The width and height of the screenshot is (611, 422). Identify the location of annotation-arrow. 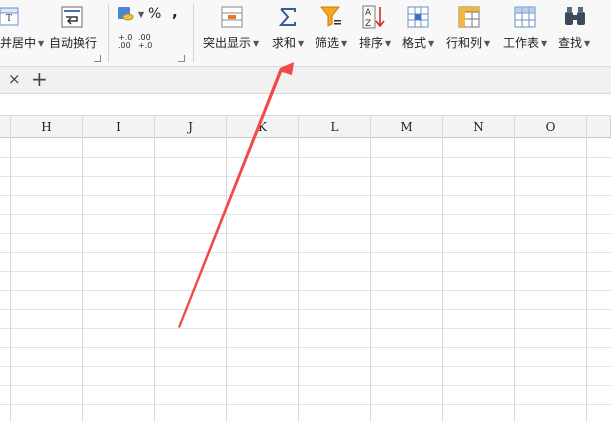
(236, 195).